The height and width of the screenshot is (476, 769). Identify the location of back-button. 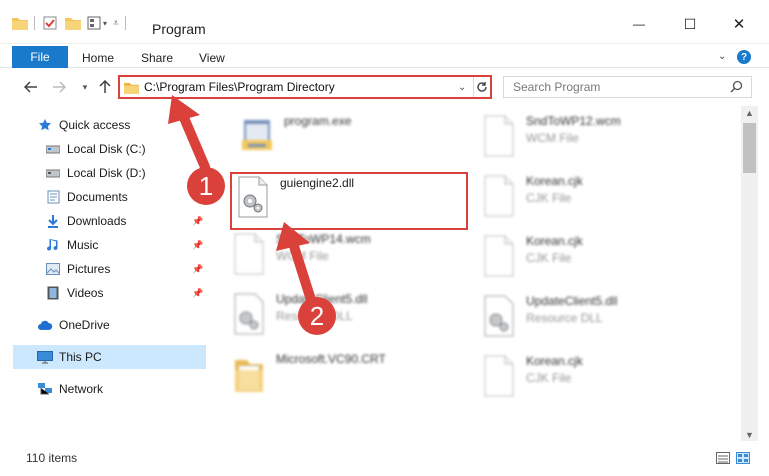
(31, 87).